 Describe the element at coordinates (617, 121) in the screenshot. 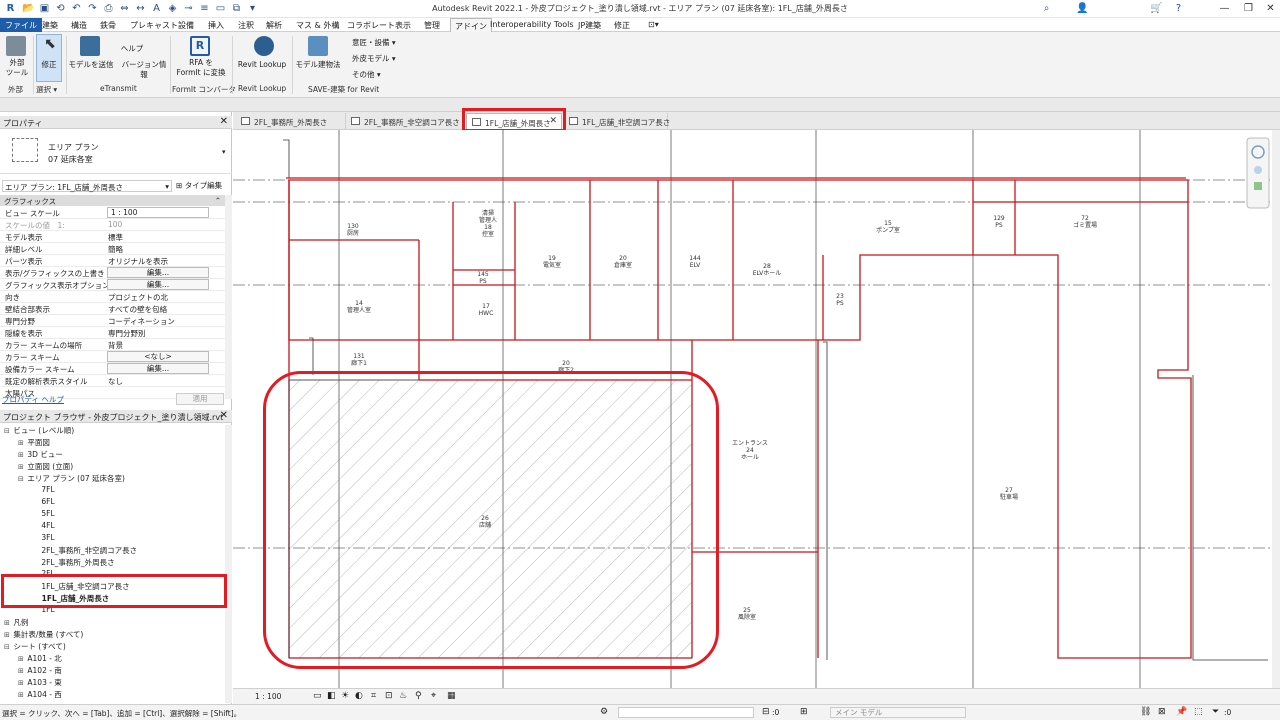

I see `view-tab-4: 1FL_店舗_非空調コア長さ` at that location.